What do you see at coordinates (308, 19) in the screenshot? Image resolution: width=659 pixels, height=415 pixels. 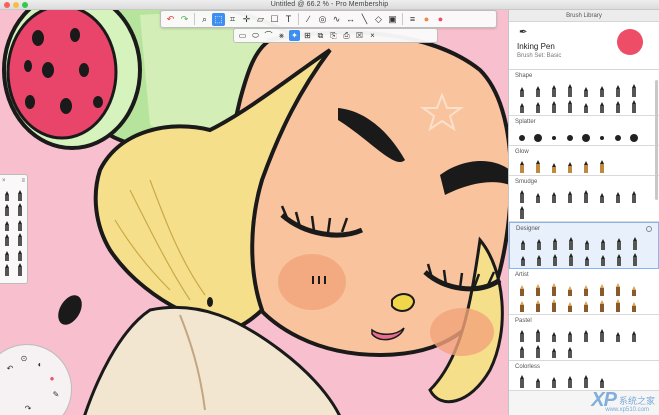 I see `ruler-icon: ∕` at bounding box center [308, 19].